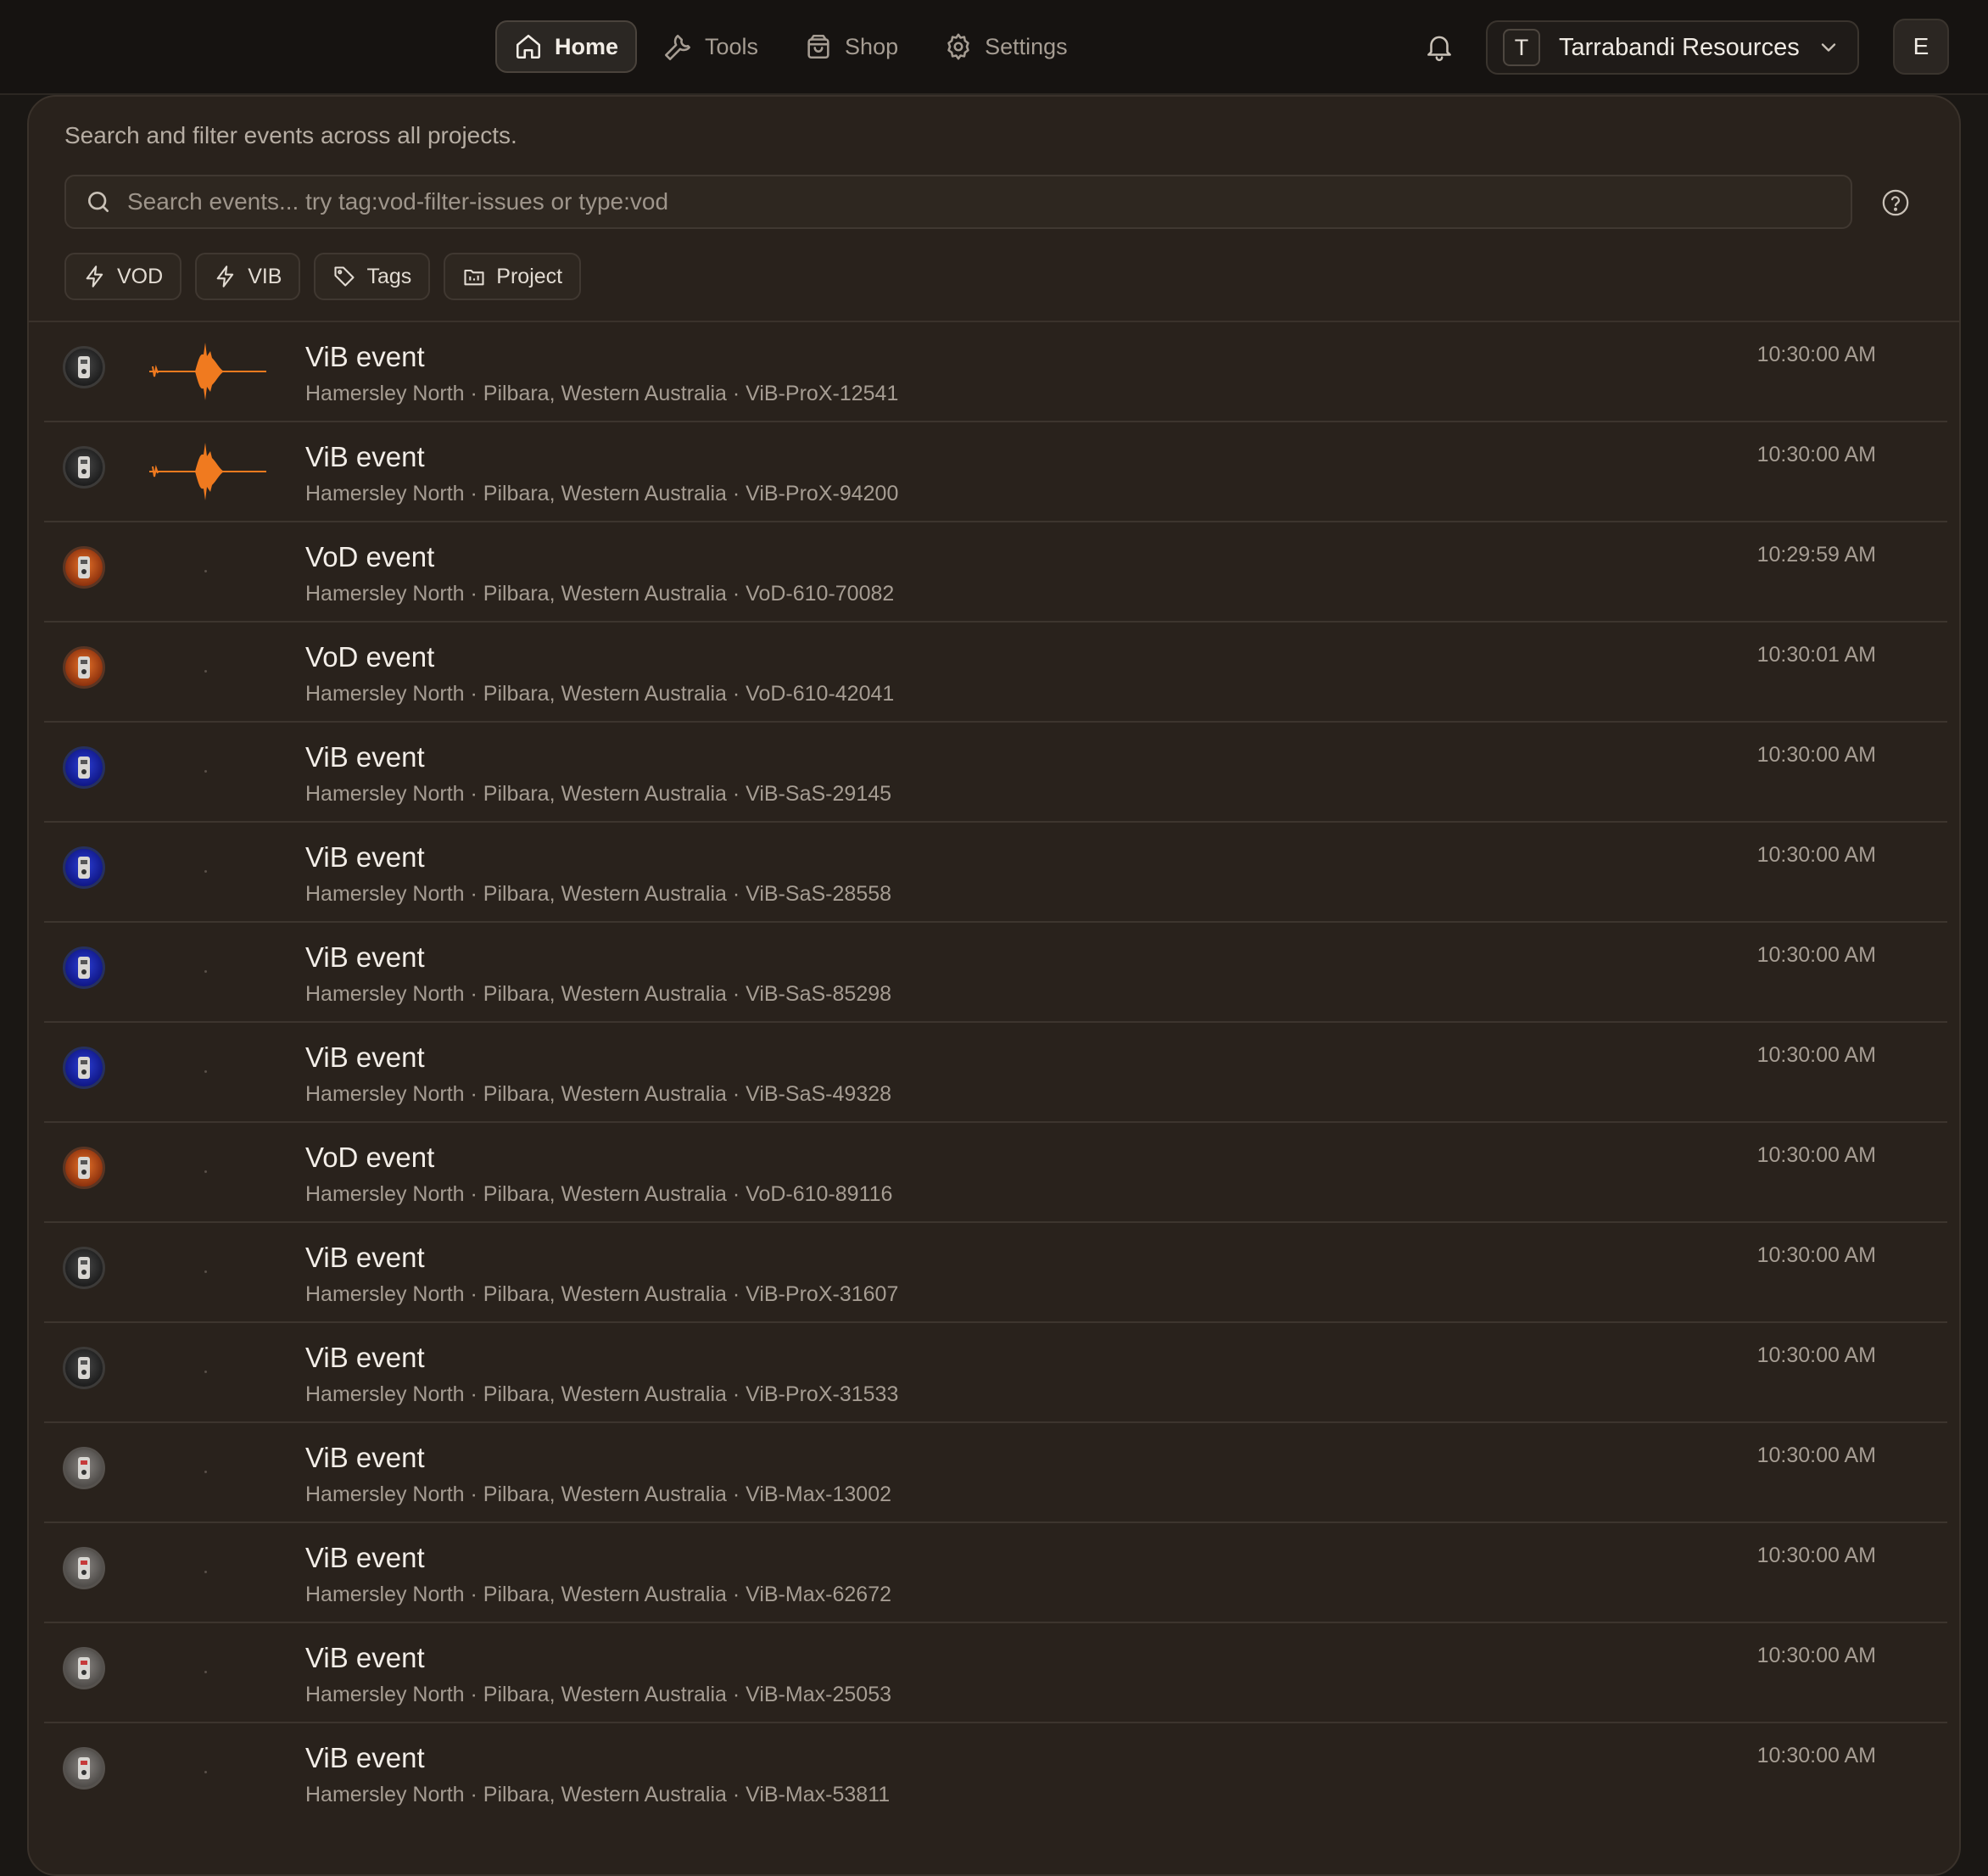 The width and height of the screenshot is (1988, 1876). I want to click on gear-icon, so click(958, 46).